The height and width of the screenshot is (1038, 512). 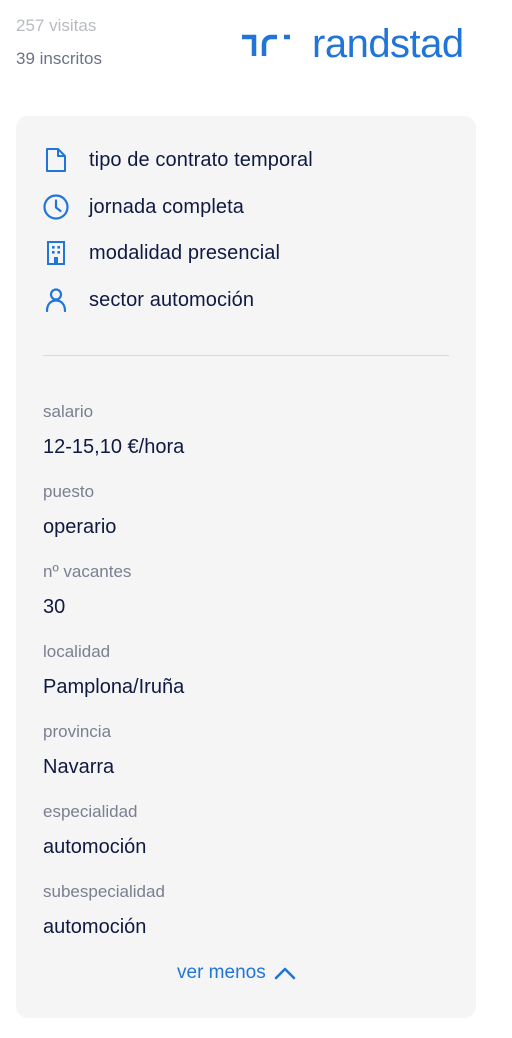 What do you see at coordinates (77, 731) in the screenshot?
I see `province-label: provincia` at bounding box center [77, 731].